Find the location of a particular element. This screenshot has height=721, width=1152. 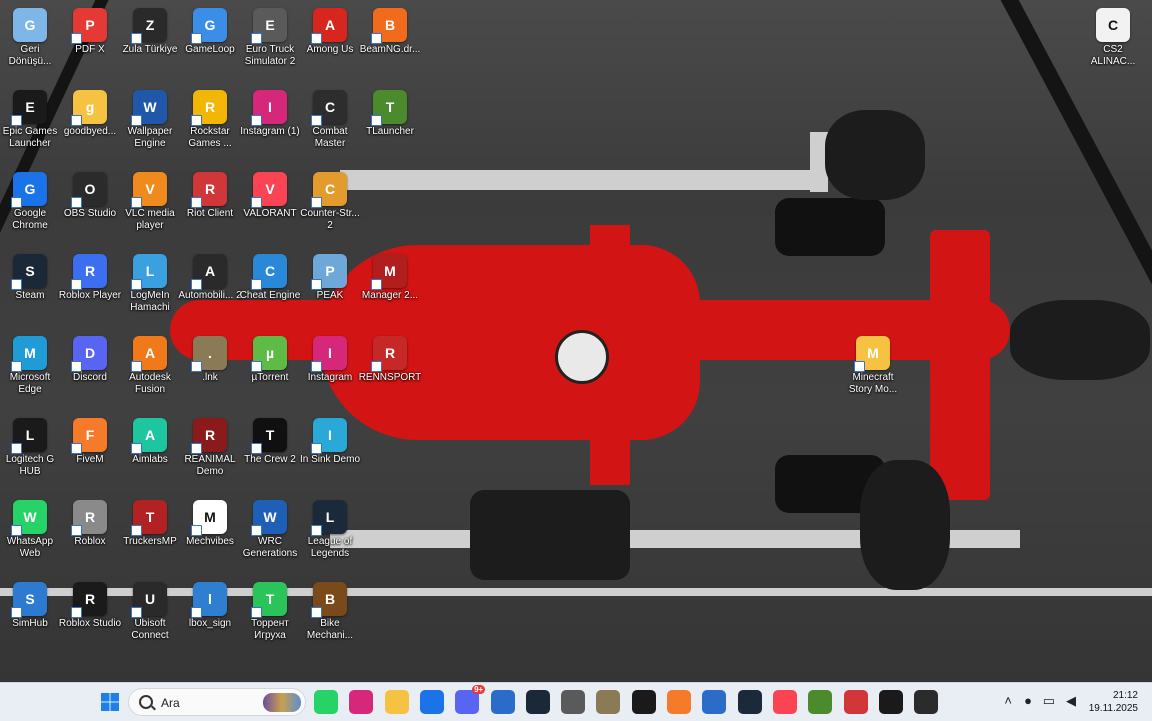

taskbar-app-store-icon is located at coordinates (714, 702).